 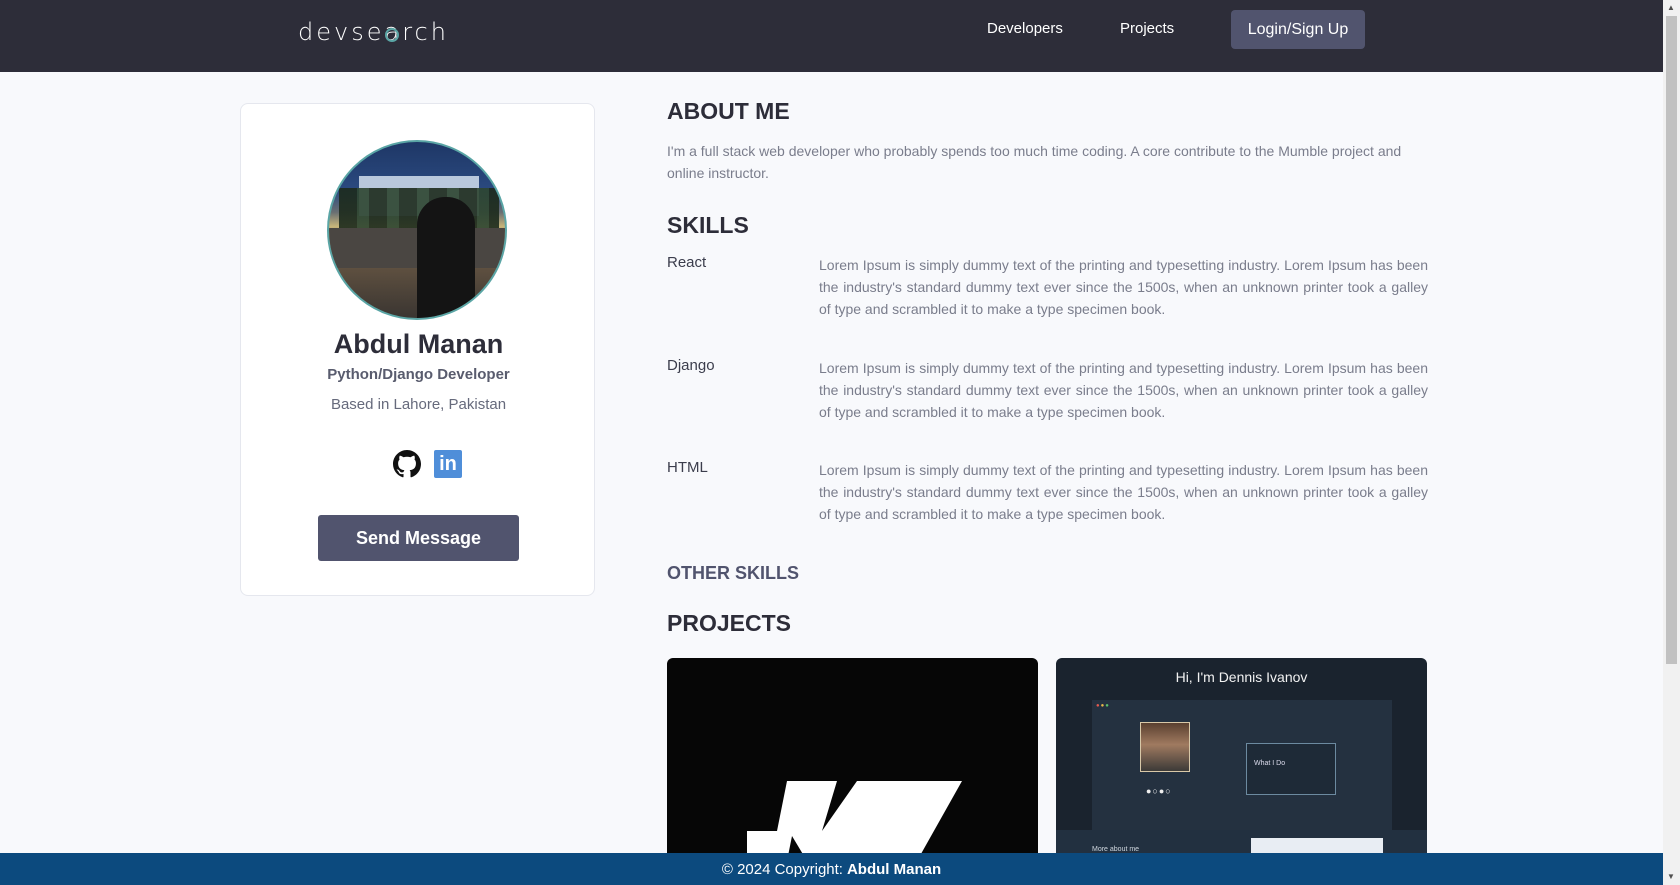 What do you see at coordinates (729, 623) in the screenshot?
I see `projects-heading: PROJECTS` at bounding box center [729, 623].